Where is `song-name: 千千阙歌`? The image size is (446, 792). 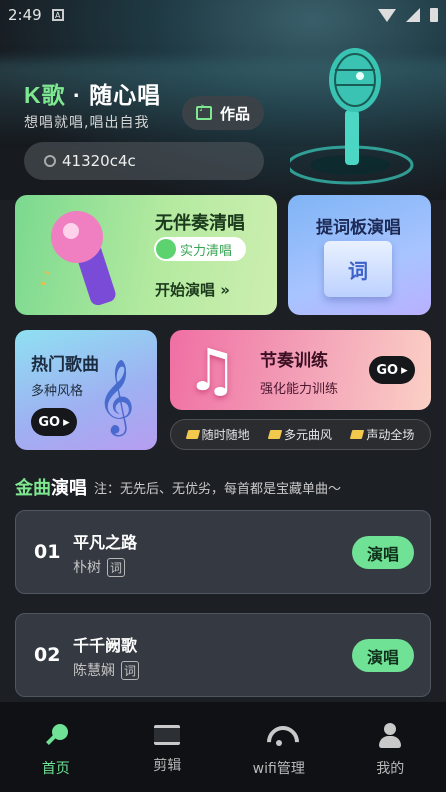 song-name: 千千阙歌 is located at coordinates (105, 645).